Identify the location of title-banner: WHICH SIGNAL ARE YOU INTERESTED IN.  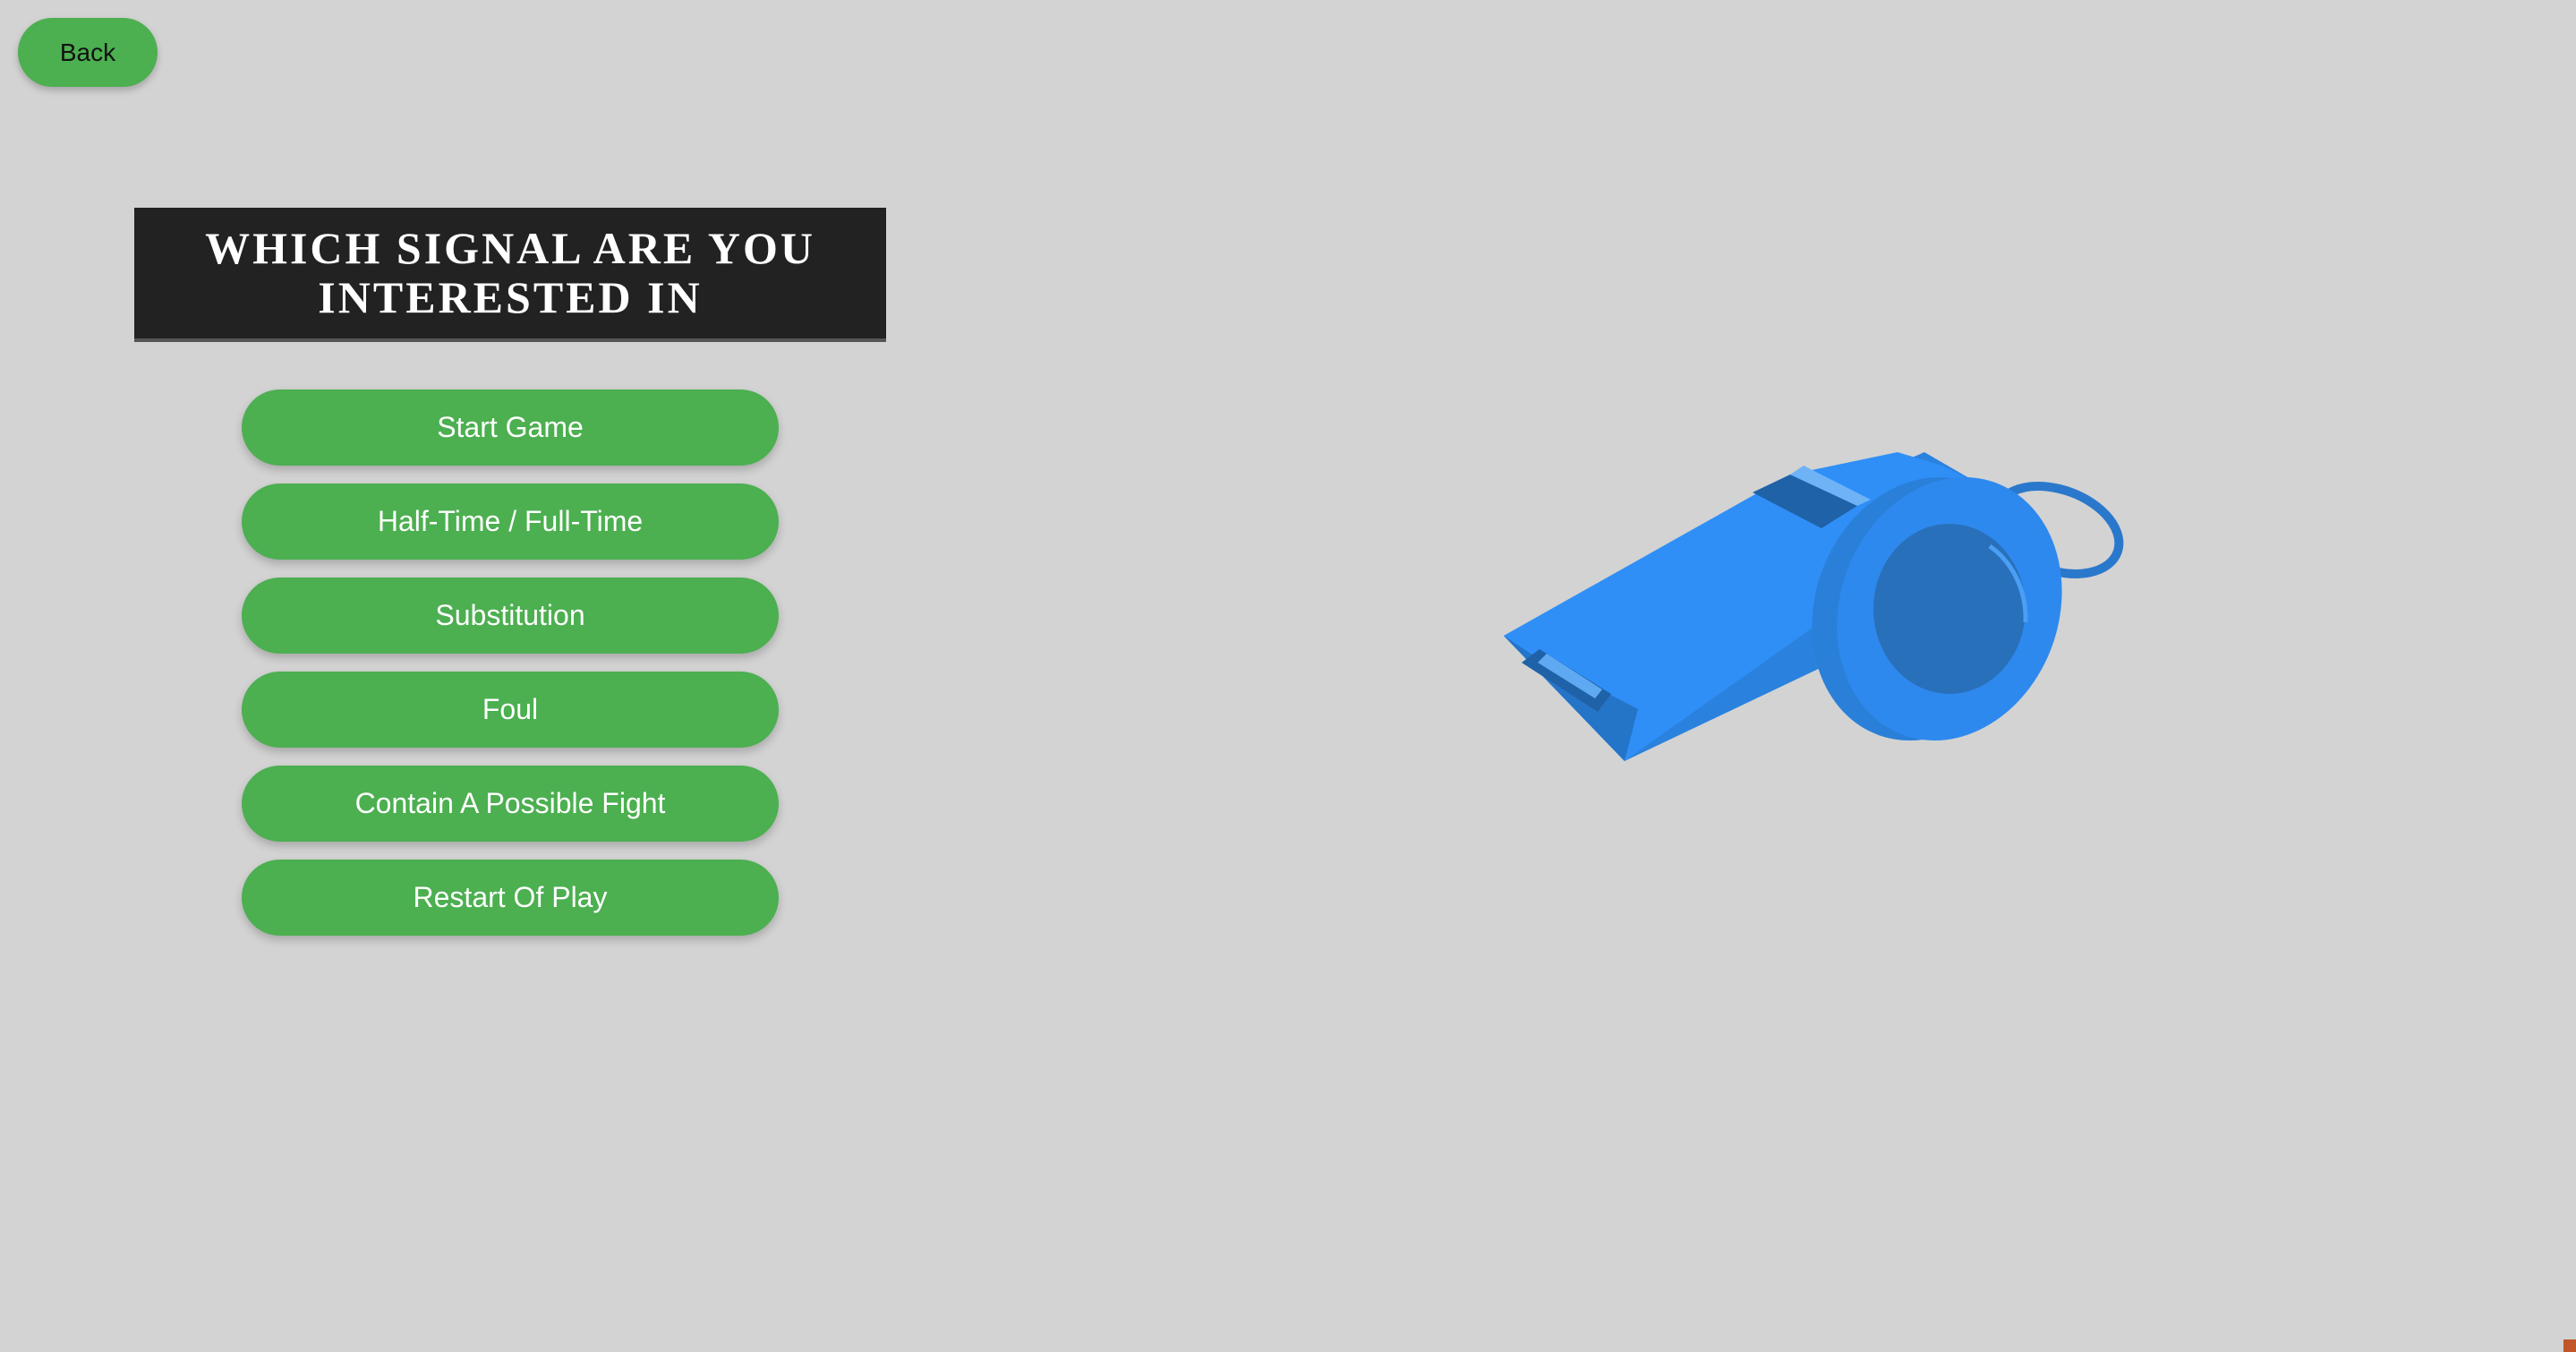
(510, 275).